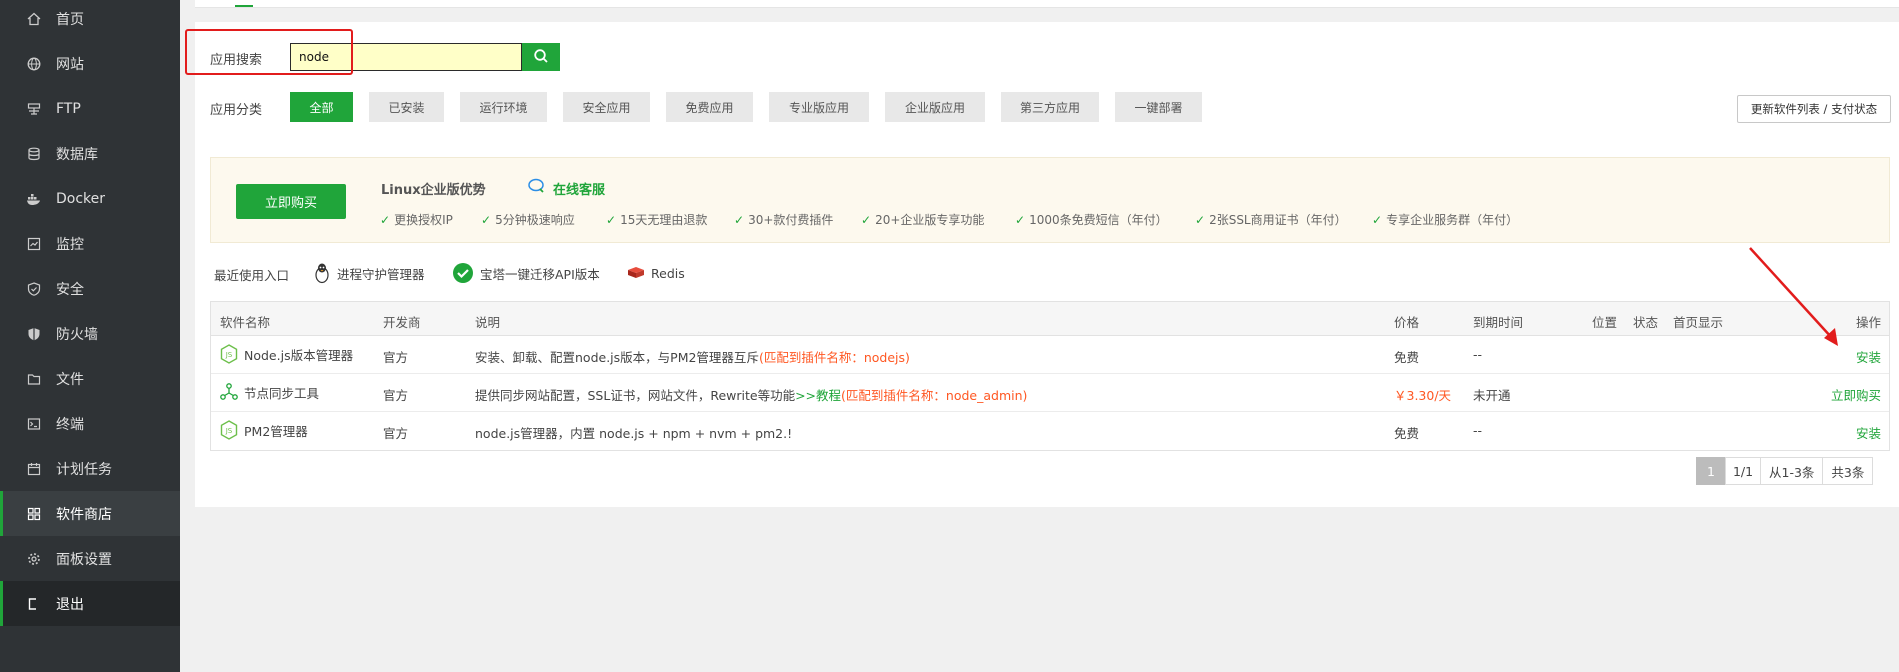  Describe the element at coordinates (321, 107) in the screenshot. I see `category-all: 全部` at that location.